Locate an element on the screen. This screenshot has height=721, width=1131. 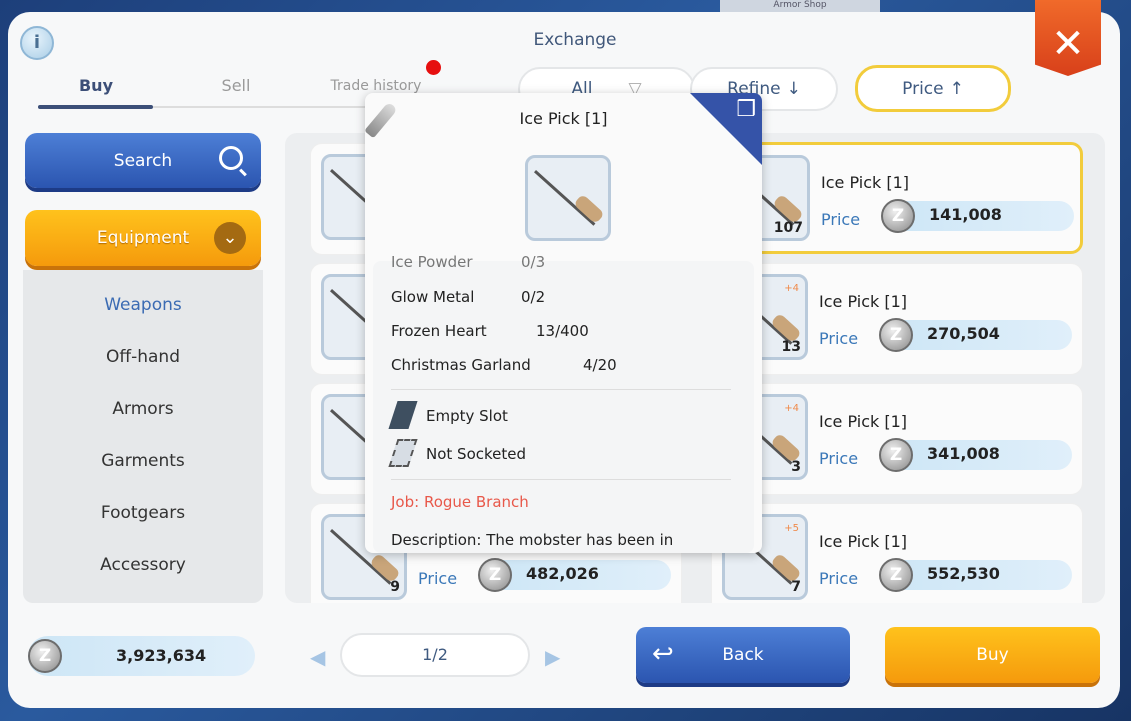
material-row: Ice Powder 0/3 is located at coordinates (468, 262).